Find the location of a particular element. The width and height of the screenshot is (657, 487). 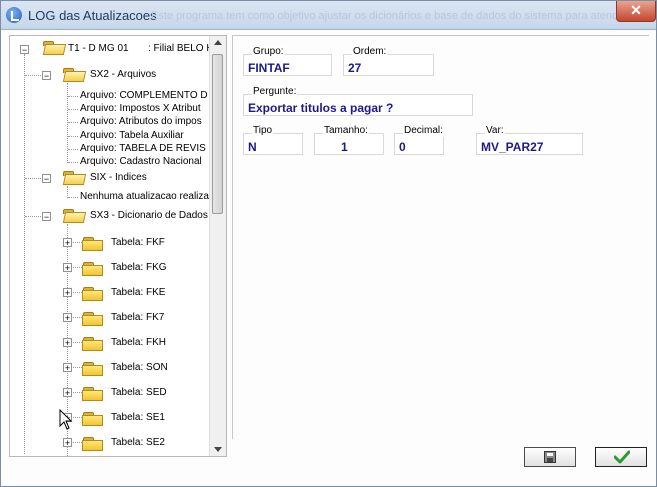

group-expander-sx2: − is located at coordinates (46, 76).